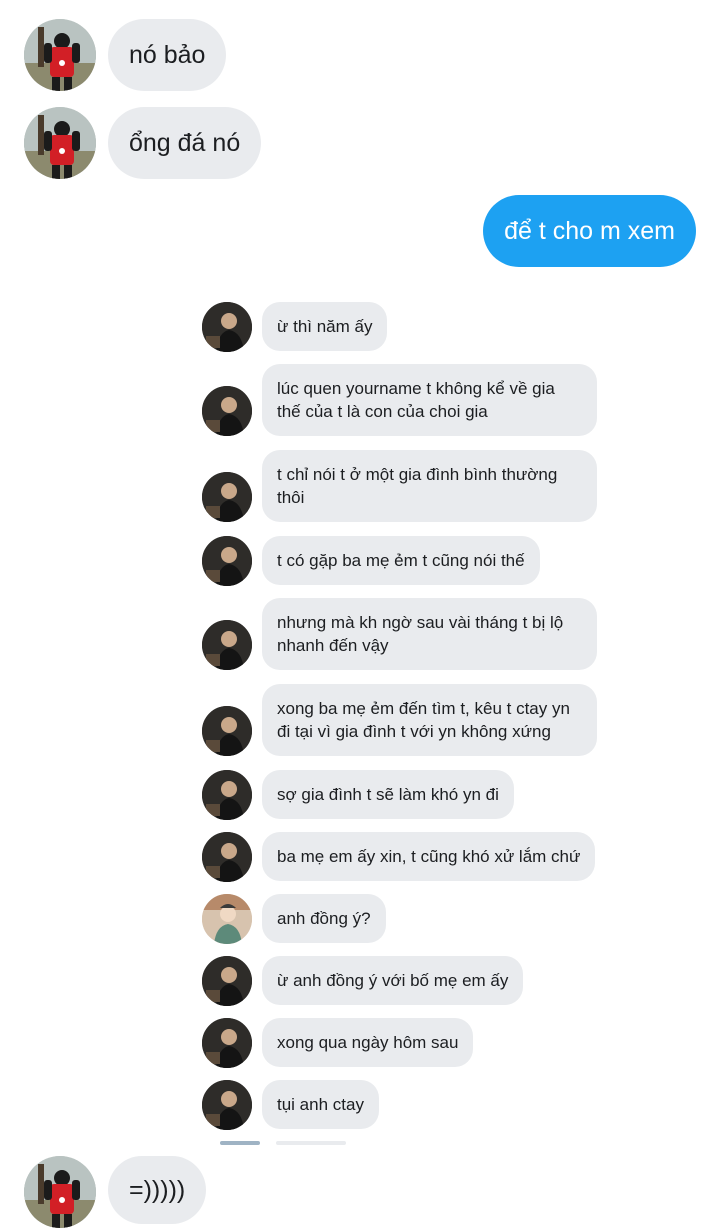 This screenshot has height=1228, width=720. I want to click on received-message-bubble: nó bảo, so click(167, 55).